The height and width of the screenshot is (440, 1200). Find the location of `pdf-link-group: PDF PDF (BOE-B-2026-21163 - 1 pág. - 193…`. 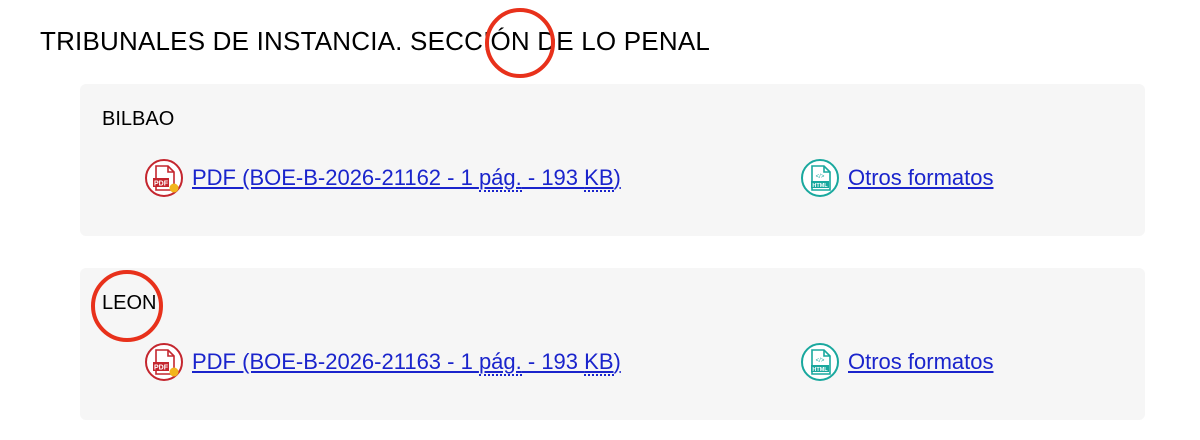

pdf-link-group: PDF PDF (BOE-B-2026-21163 - 1 pág. - 193… is located at coordinates (382, 362).